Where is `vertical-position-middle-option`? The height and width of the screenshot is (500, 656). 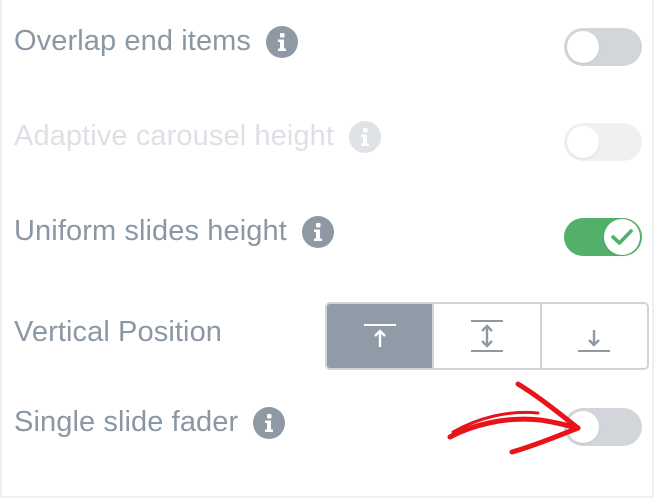 vertical-position-middle-option is located at coordinates (485, 336).